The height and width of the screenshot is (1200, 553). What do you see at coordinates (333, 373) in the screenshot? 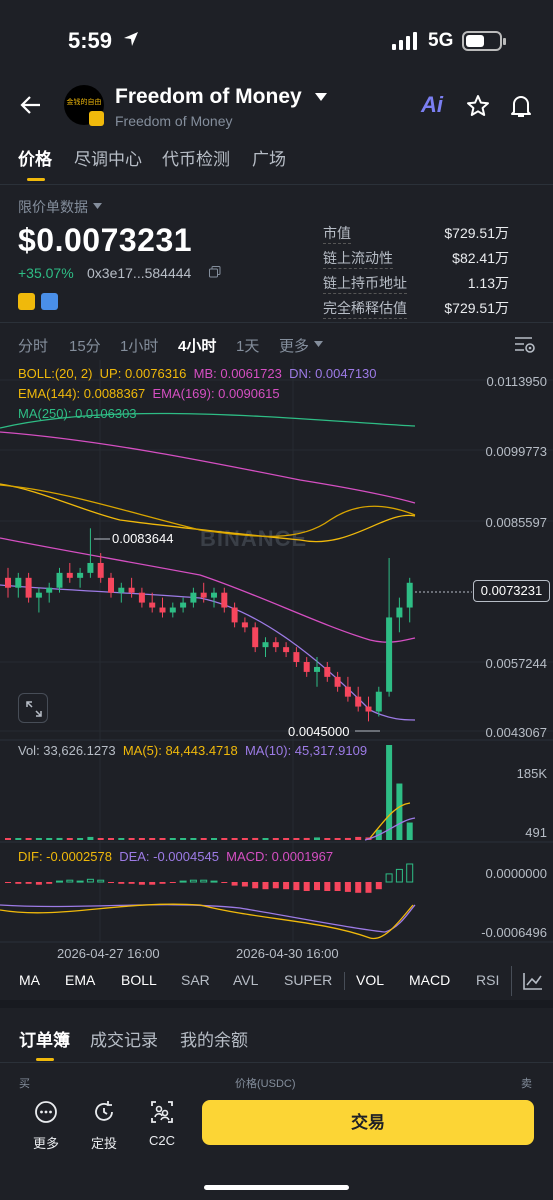
I see `boll-dn-value: DN: 0.0047130` at bounding box center [333, 373].